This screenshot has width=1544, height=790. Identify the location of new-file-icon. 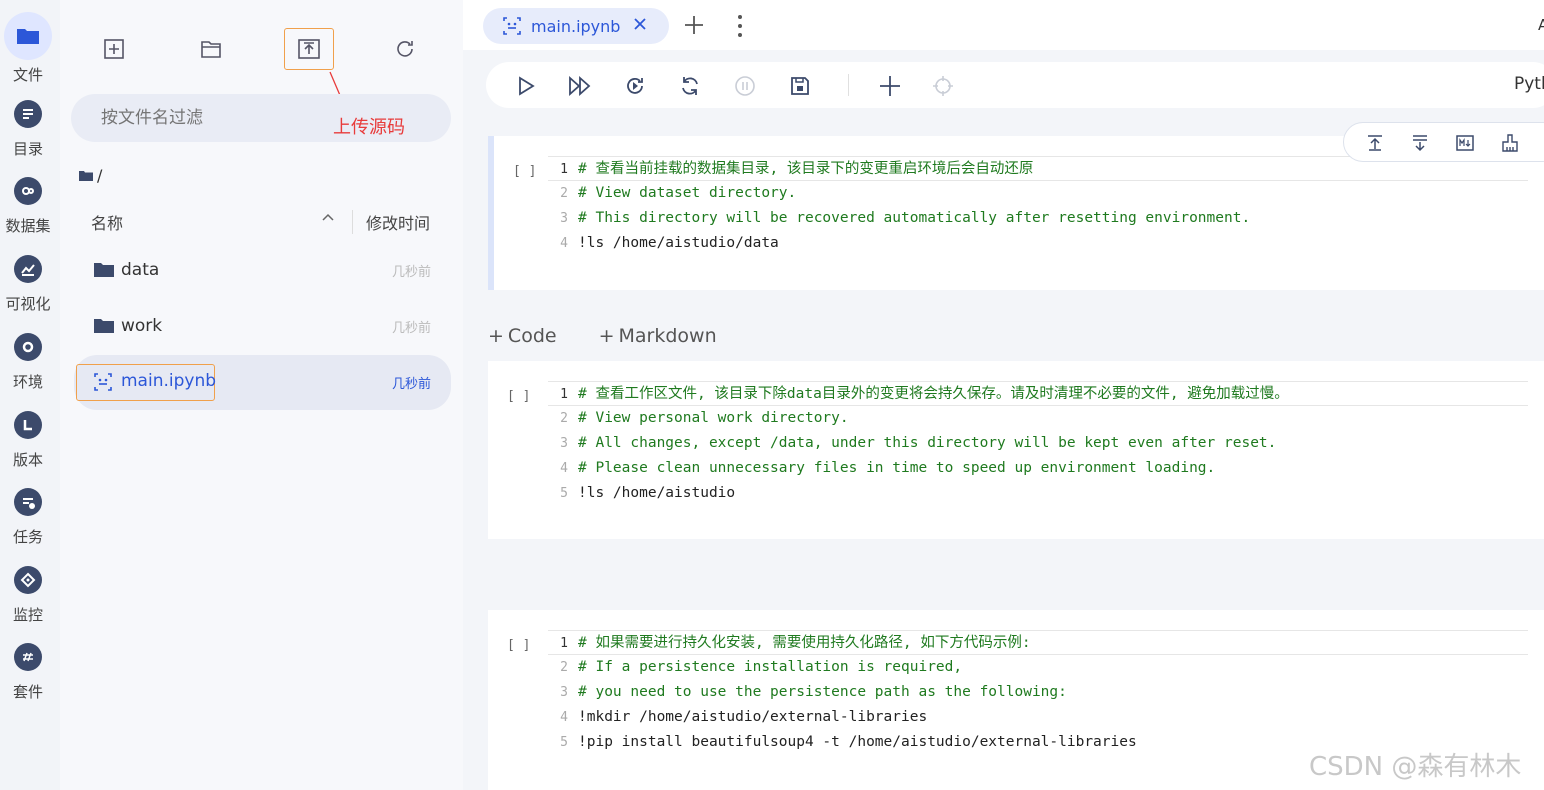
(114, 49).